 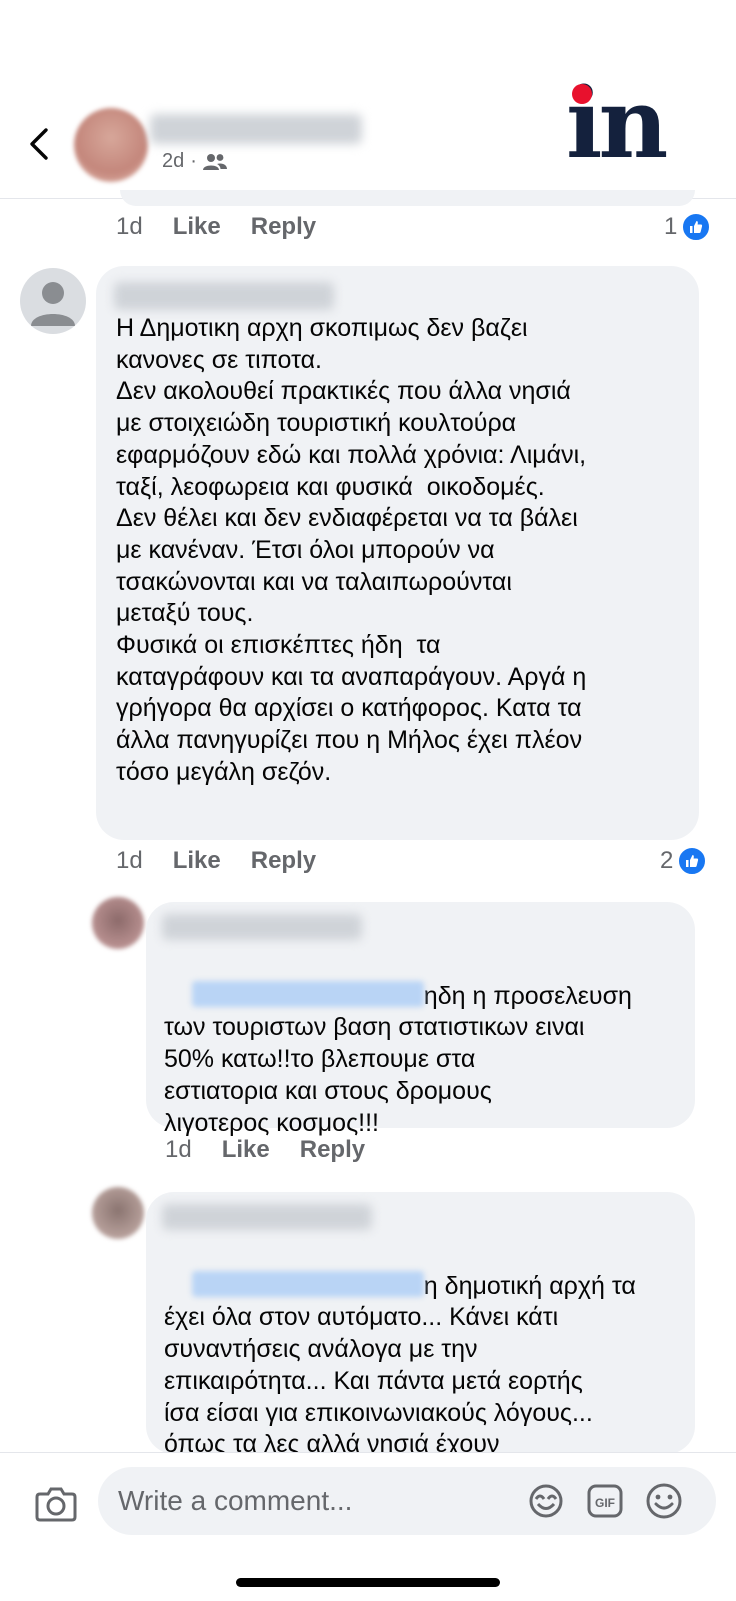 I want to click on post-time: 2d, so click(x=173, y=161).